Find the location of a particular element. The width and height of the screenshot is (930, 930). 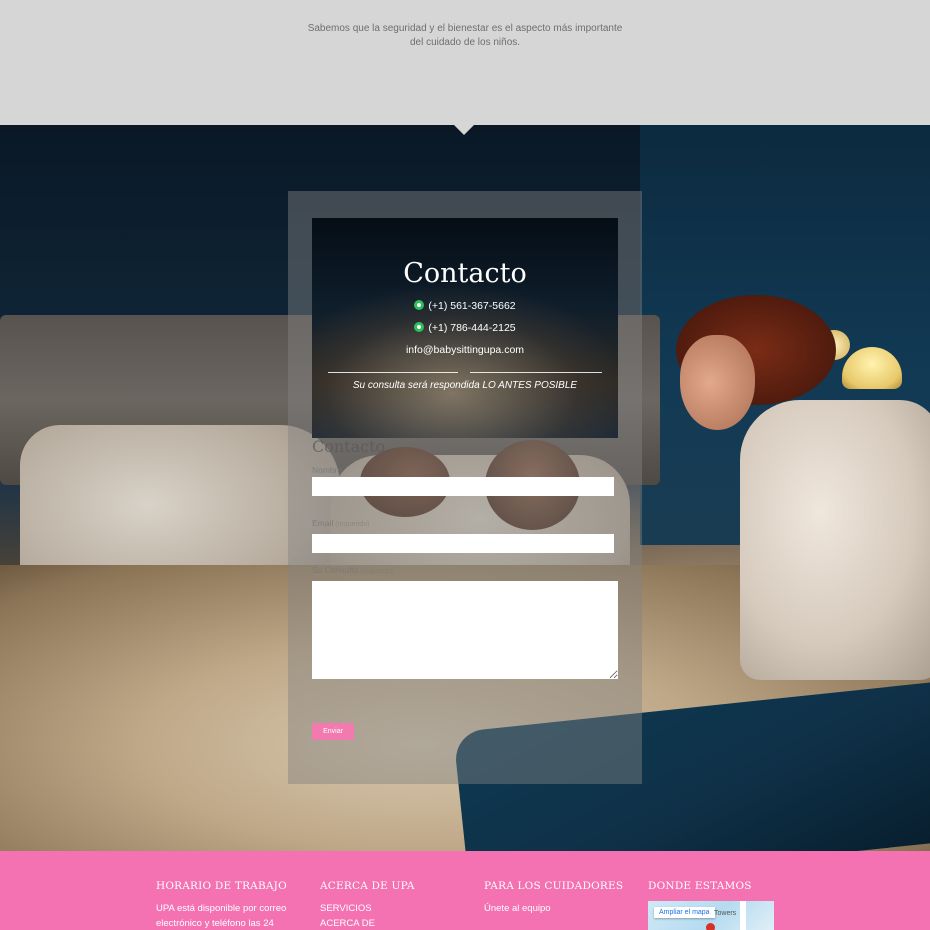

footer-link-servicios: SERVICIOS is located at coordinates (347, 908).